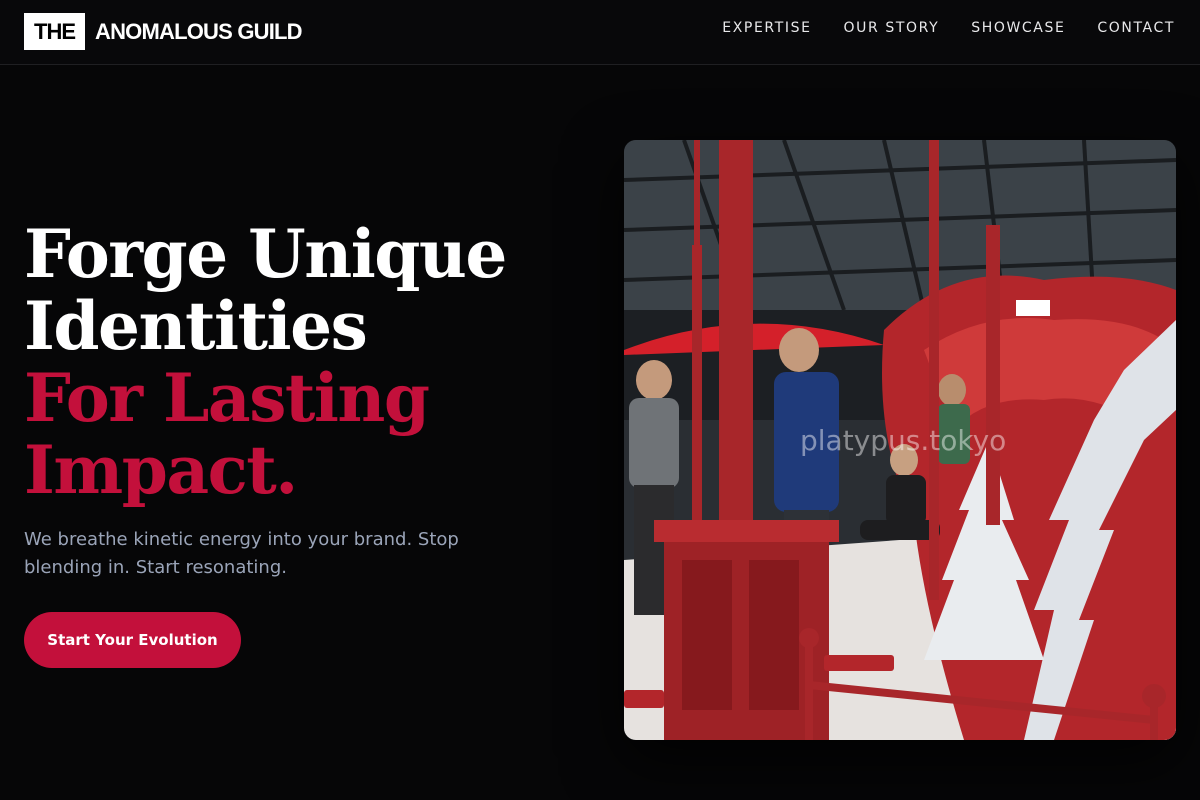 This screenshot has width=1200, height=800. What do you see at coordinates (892, 28) in the screenshot?
I see `nav-our-story: OUR STORY` at bounding box center [892, 28].